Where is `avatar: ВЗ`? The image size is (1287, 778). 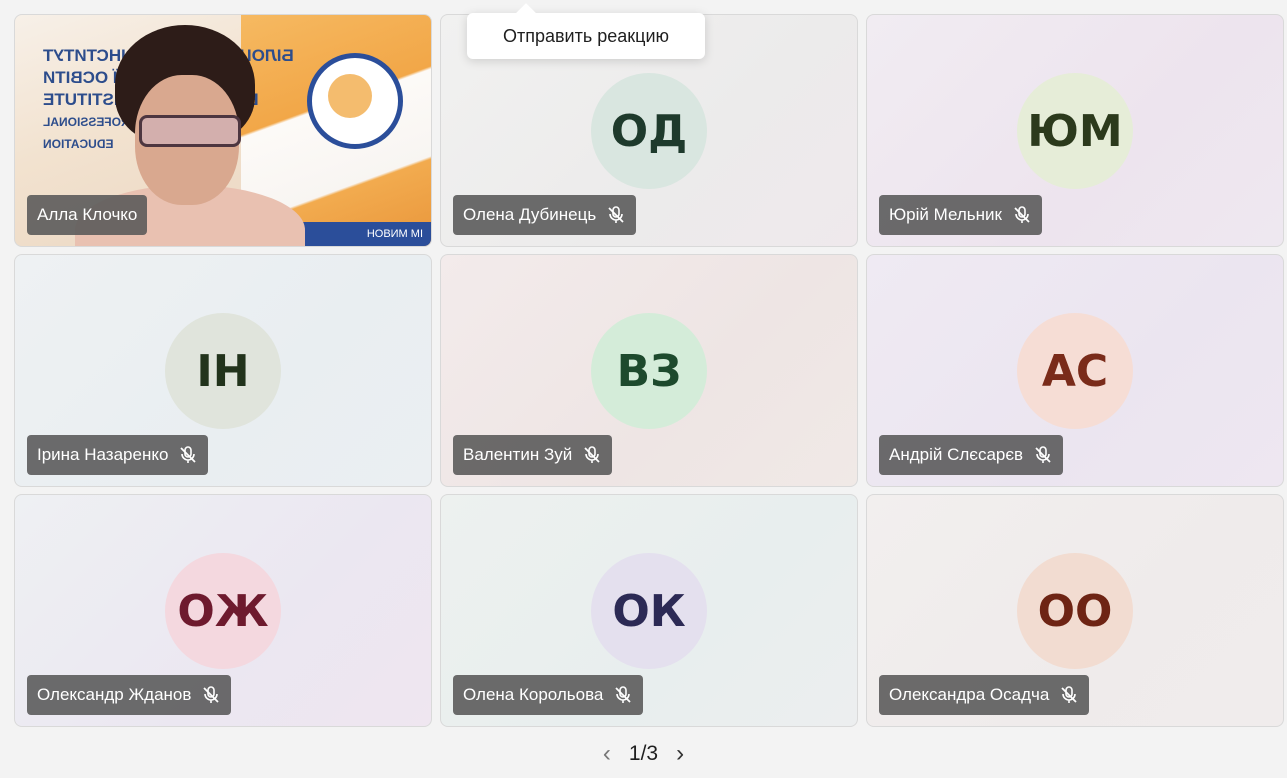 avatar: ВЗ is located at coordinates (649, 371).